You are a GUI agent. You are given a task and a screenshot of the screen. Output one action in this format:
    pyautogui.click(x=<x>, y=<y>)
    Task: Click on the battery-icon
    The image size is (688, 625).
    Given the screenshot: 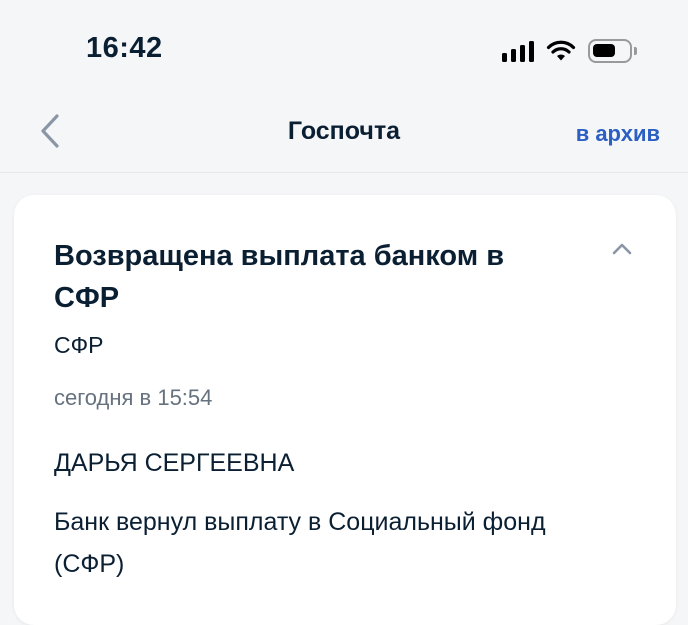 What is the action you would take?
    pyautogui.click(x=612, y=51)
    